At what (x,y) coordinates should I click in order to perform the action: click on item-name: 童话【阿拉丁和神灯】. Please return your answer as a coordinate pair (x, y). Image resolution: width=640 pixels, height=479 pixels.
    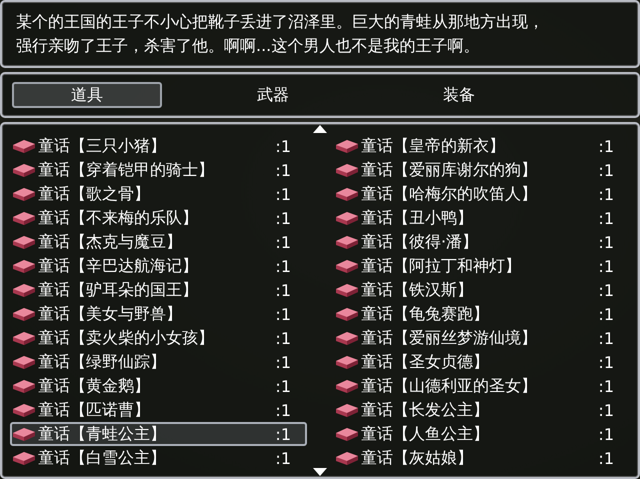
    Looking at the image, I should click on (441, 266).